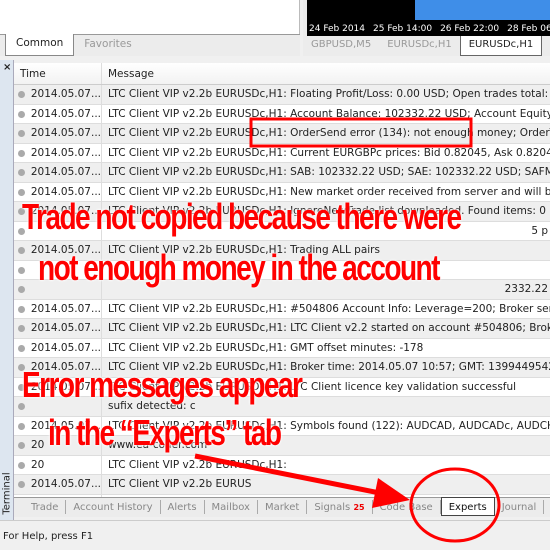 This screenshot has height=550, width=550. I want to click on highlight-circle, so click(455, 505).